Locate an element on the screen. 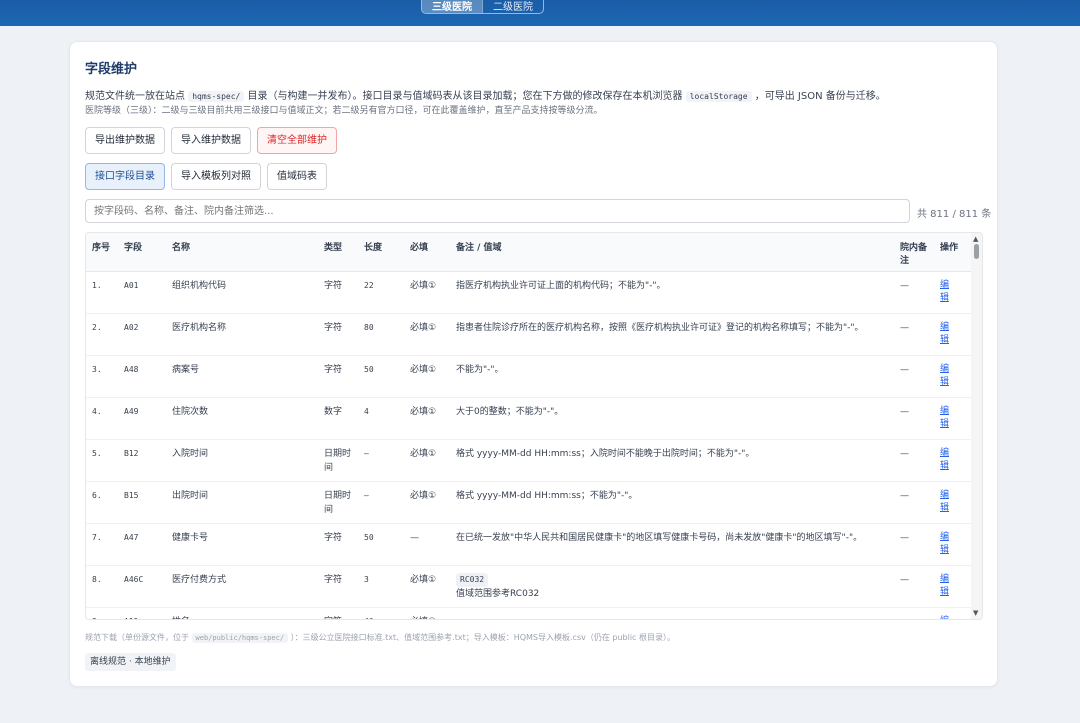 The height and width of the screenshot is (723, 1080). cell-note: RC032 值域范围参考RC032 is located at coordinates (672, 586).